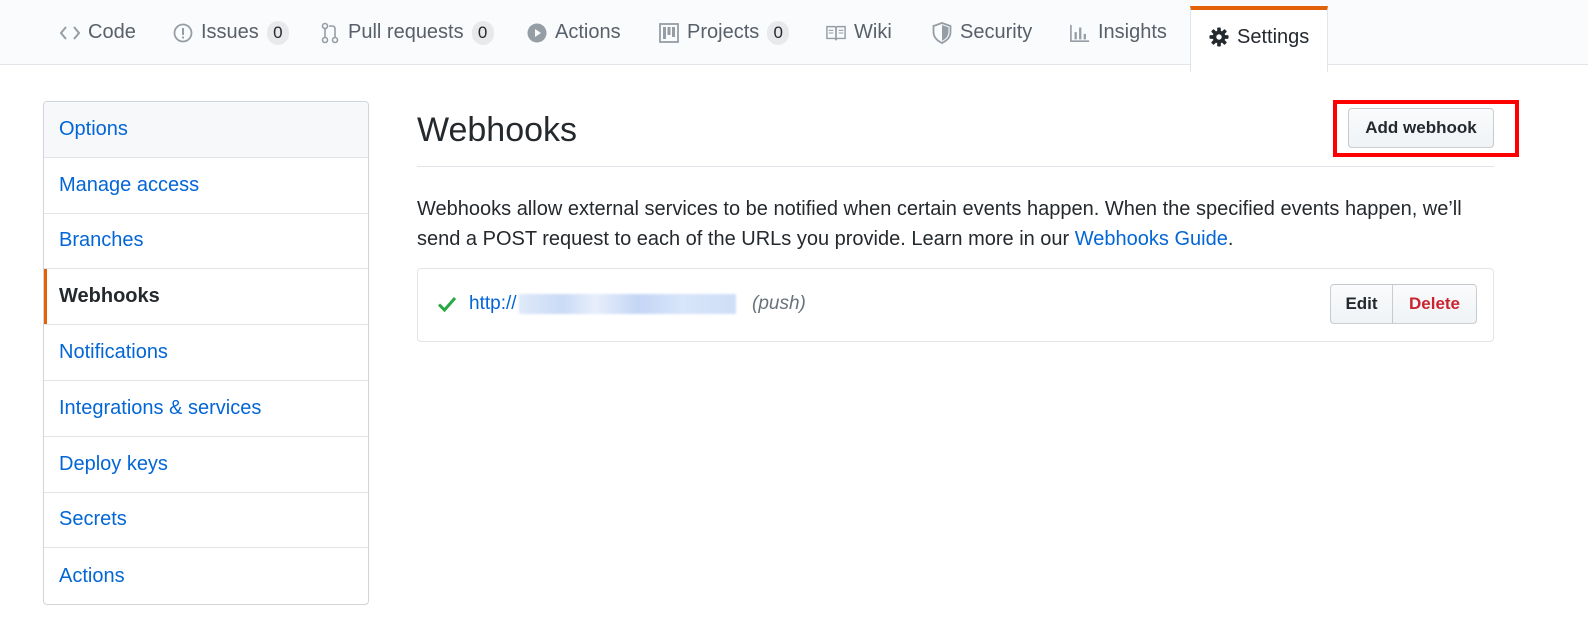 The height and width of the screenshot is (630, 1588). I want to click on play-icon, so click(537, 33).